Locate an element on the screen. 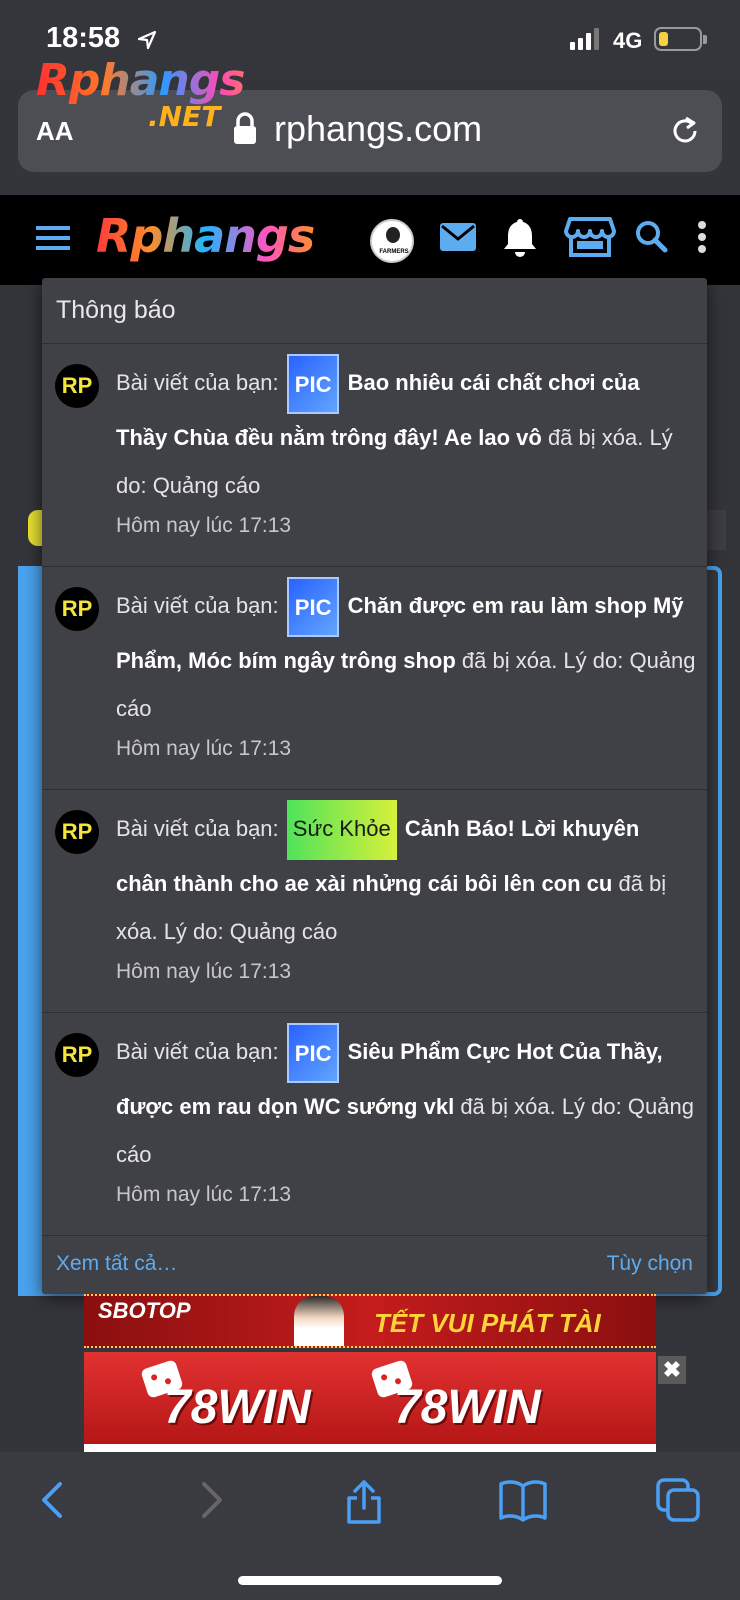 The image size is (740, 1600). battery-icon is located at coordinates (680, 39).